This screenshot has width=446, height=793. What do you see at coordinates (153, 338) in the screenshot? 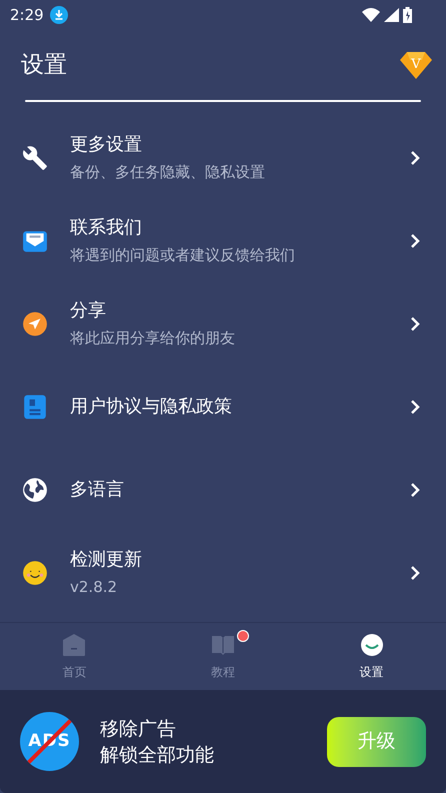
I see `item-subtitle: 将此应用分享给你的朋友` at bounding box center [153, 338].